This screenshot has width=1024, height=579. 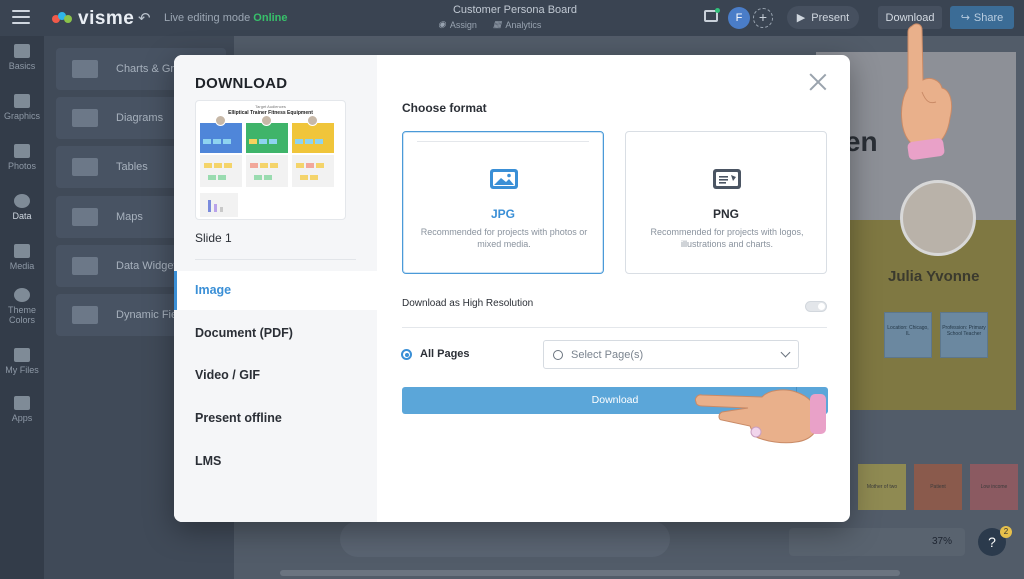 What do you see at coordinates (22, 216) in the screenshot?
I see `rail-label: Data` at bounding box center [22, 216].